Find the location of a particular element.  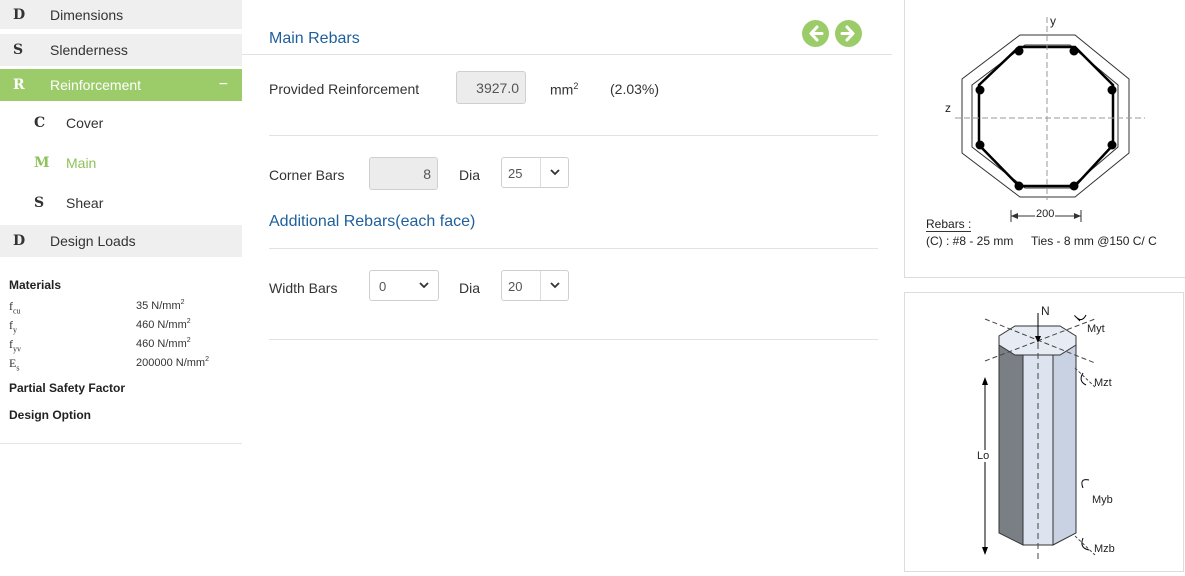

dimension-label: 200 is located at coordinates (1045, 214).